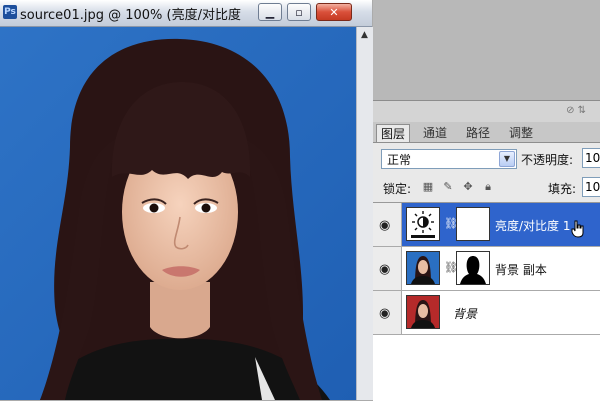 Image resolution: width=600 pixels, height=401 pixels. I want to click on photoshop-icon: Ps, so click(10, 12).